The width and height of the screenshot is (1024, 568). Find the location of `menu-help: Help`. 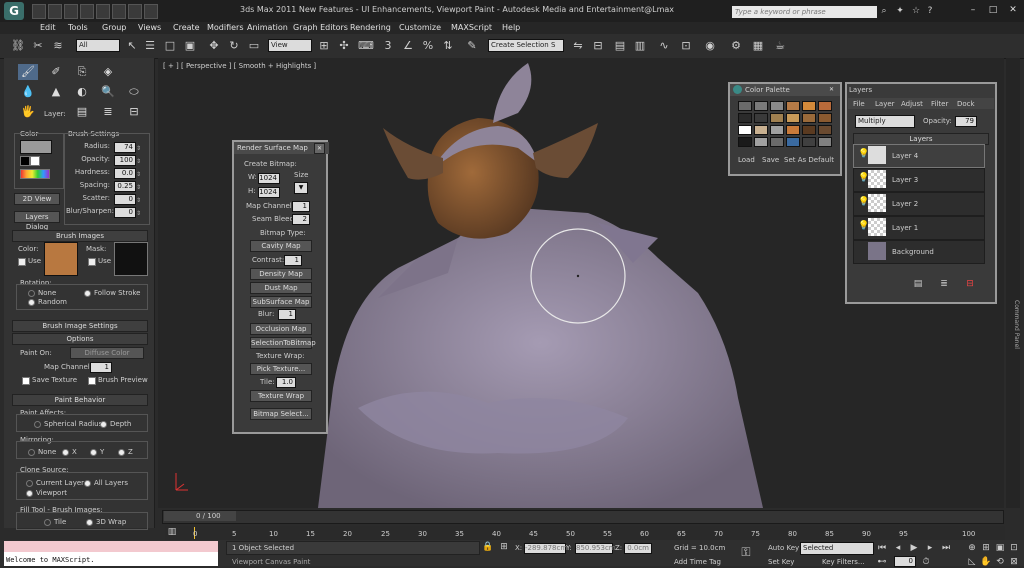

menu-help: Help is located at coordinates (511, 28).